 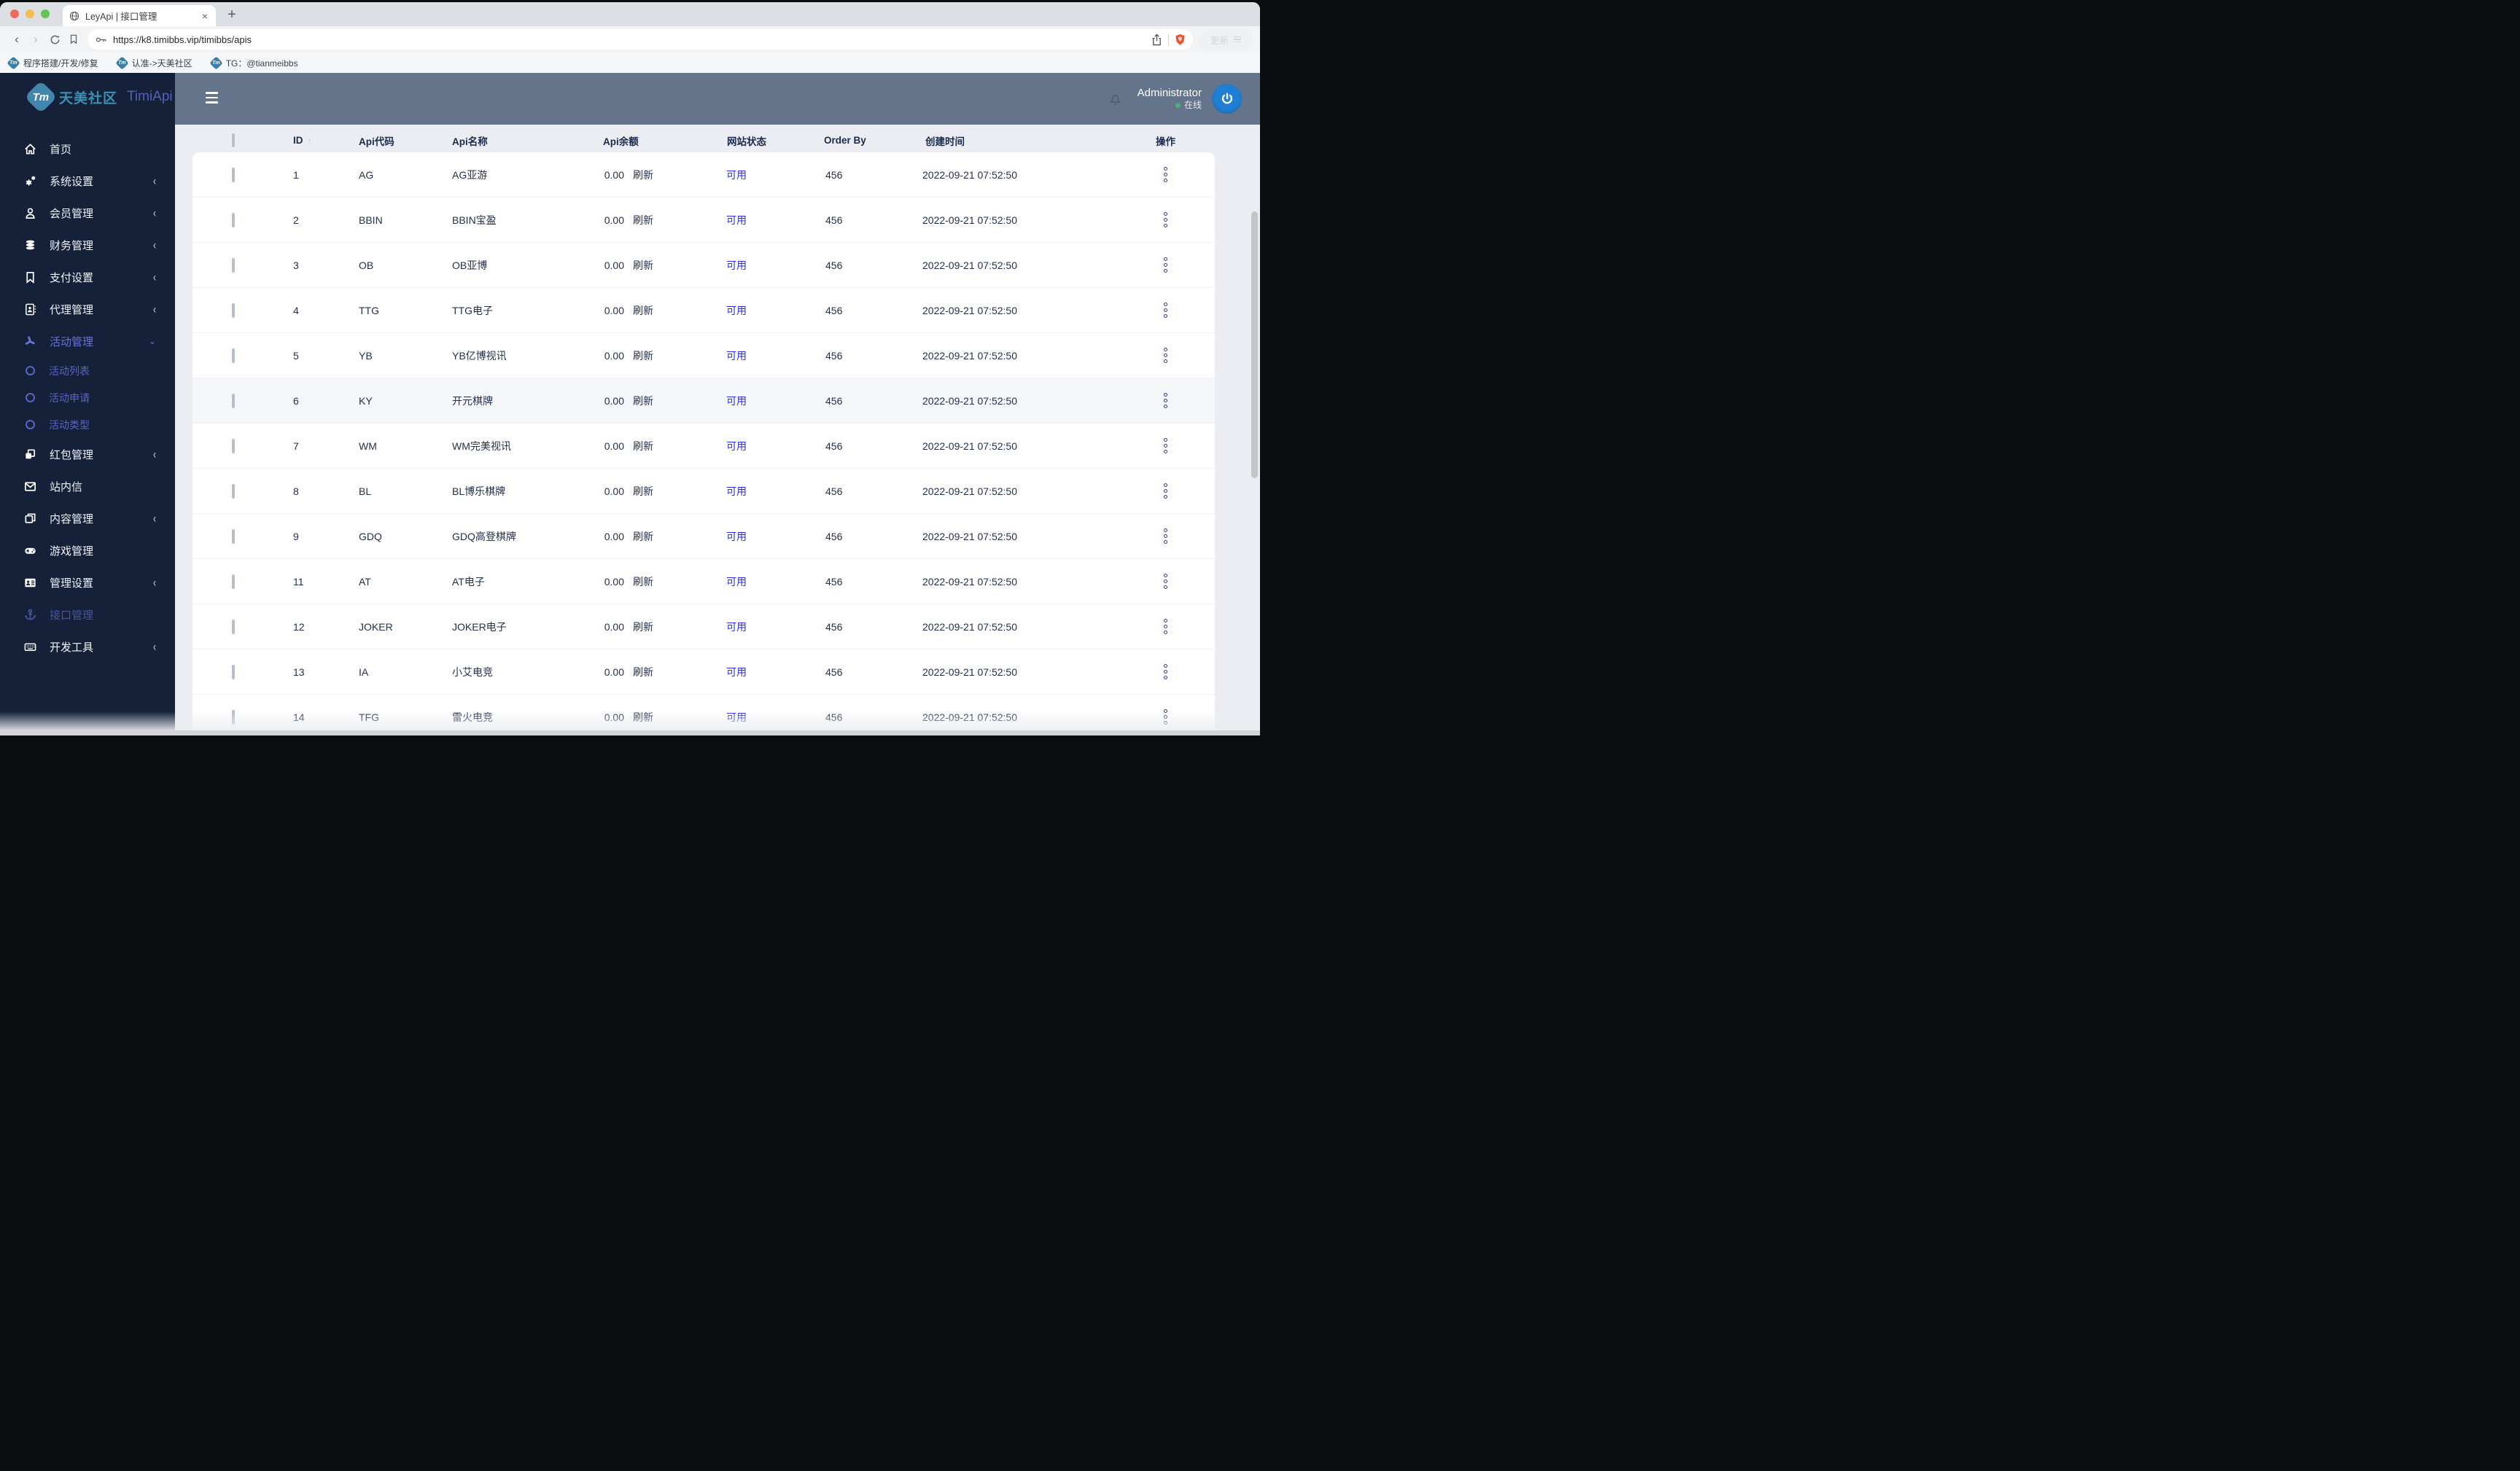 What do you see at coordinates (69, 424) in the screenshot?
I see `sidebar-subitem-label: 活动类型` at bounding box center [69, 424].